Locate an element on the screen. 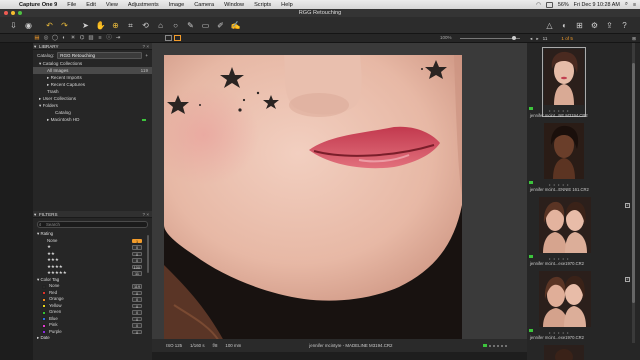 Image resolution: width=640 pixels, height=360 pixels. pan-icon: ✋ is located at coordinates (100, 25).